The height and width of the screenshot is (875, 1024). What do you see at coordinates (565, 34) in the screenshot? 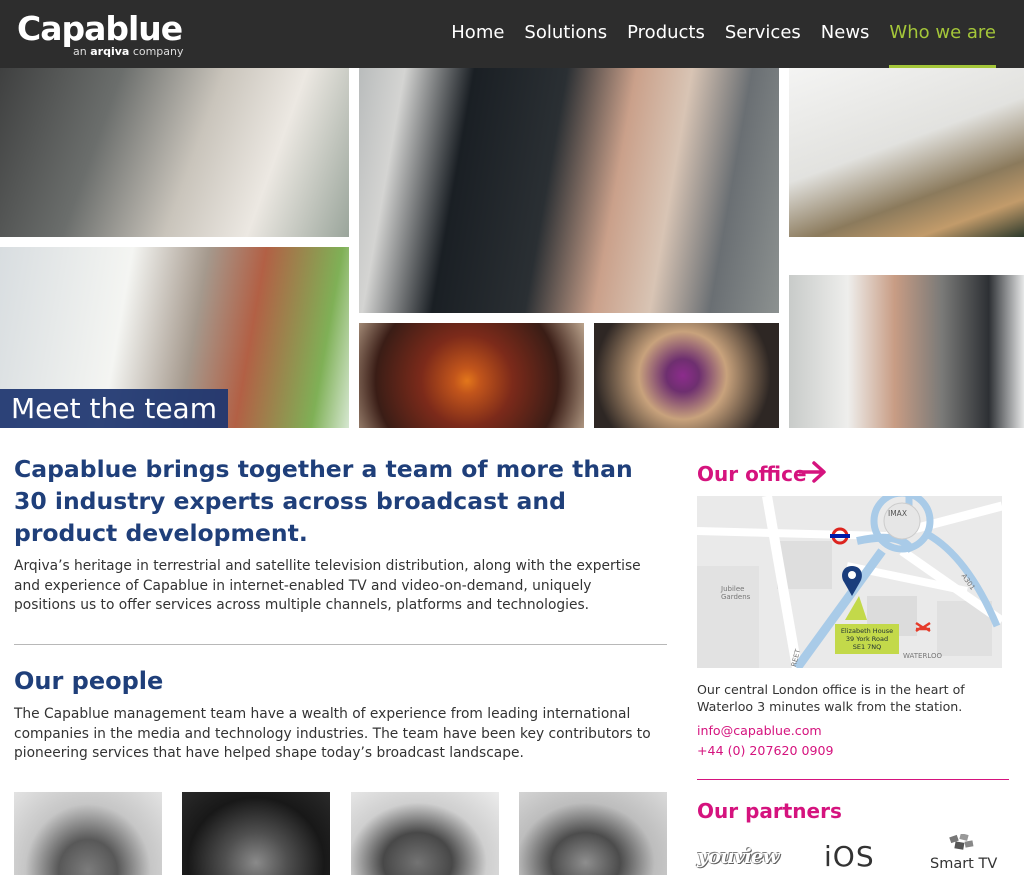
I see `nav-item-solutions: Solutions` at bounding box center [565, 34].